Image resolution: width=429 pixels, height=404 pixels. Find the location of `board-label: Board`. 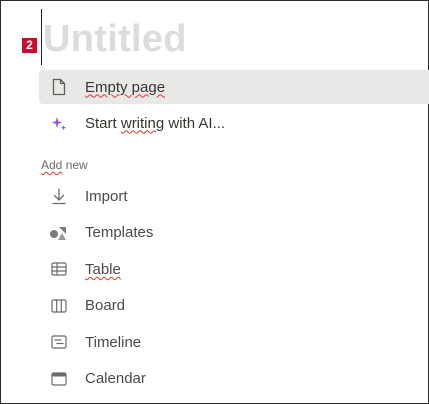

board-label: Board is located at coordinates (105, 306).